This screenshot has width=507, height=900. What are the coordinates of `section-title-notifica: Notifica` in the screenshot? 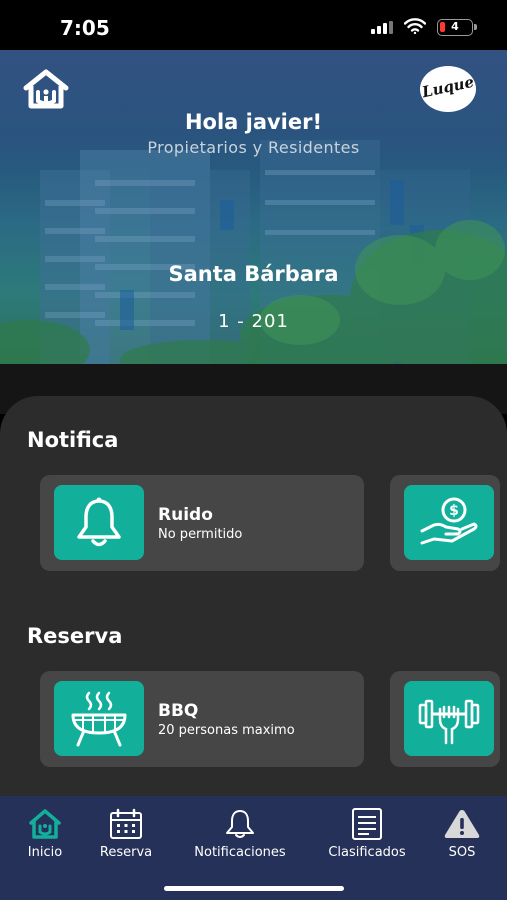 It's located at (73, 440).